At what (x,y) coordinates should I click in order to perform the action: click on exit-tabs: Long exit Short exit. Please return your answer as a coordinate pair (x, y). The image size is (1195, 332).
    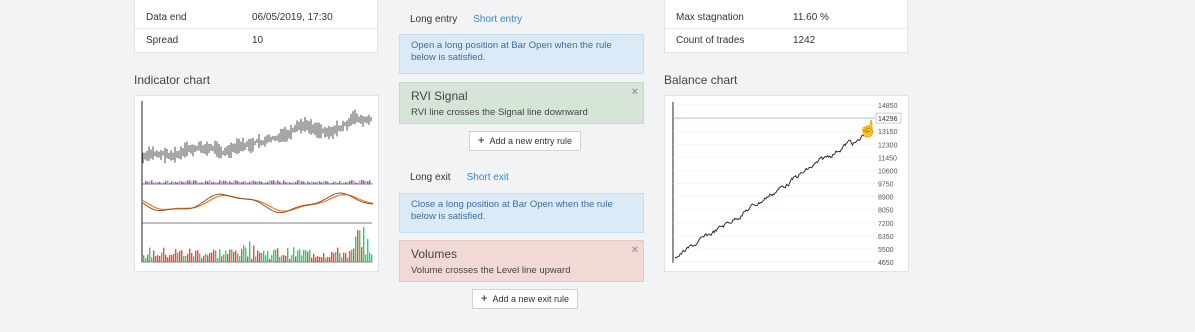
    Looking at the image, I should click on (459, 177).